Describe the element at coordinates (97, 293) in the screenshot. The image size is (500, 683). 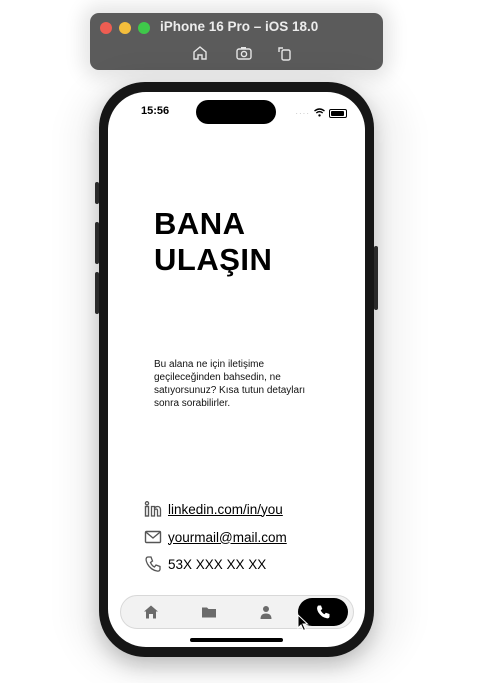
I see `volume-down-button` at that location.